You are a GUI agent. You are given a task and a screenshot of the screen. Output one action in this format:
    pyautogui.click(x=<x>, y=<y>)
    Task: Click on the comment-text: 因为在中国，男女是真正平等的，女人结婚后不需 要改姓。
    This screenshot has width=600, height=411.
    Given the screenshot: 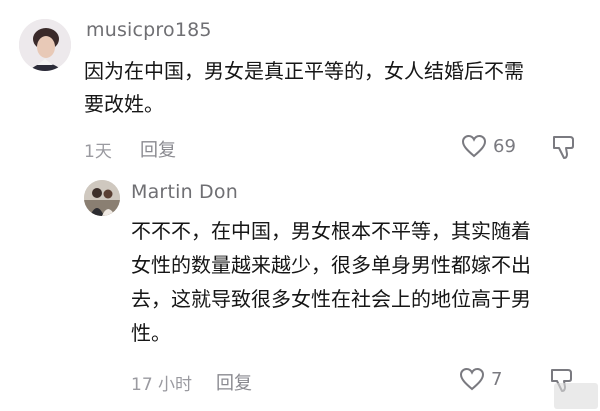 What is the action you would take?
    pyautogui.click(x=304, y=87)
    